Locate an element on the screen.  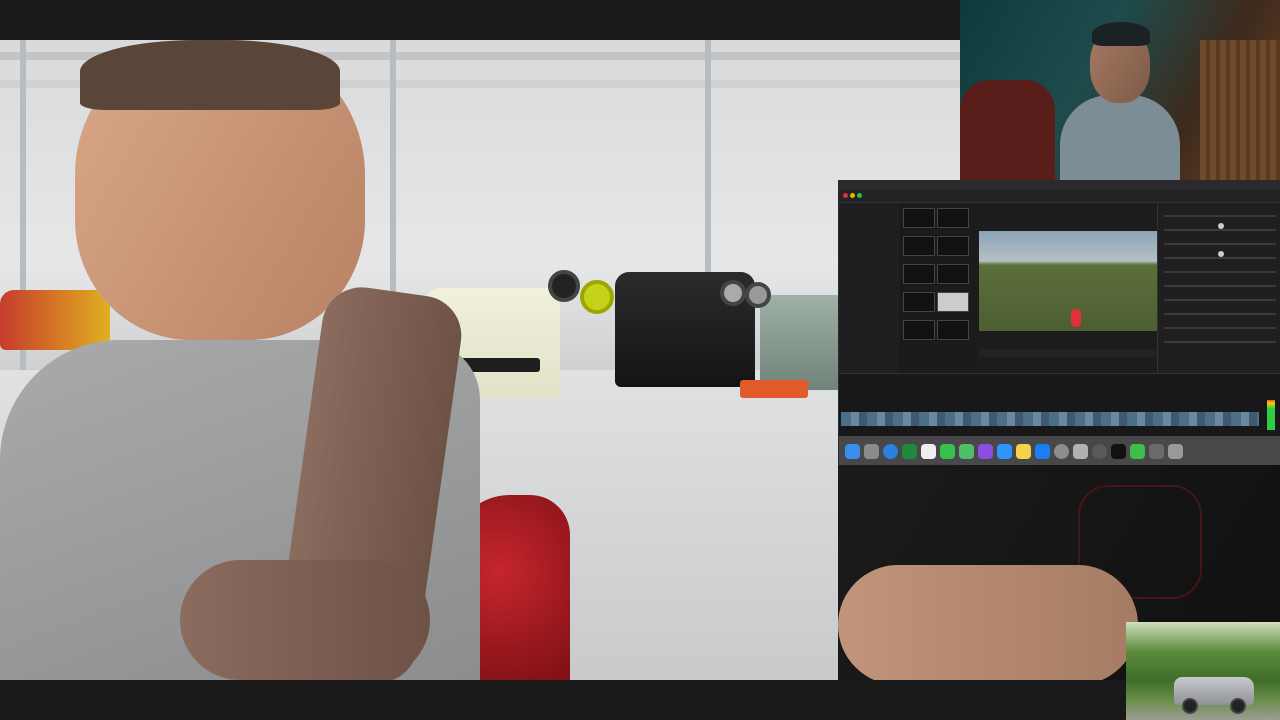
folder-icon is located at coordinates (1156, 451).